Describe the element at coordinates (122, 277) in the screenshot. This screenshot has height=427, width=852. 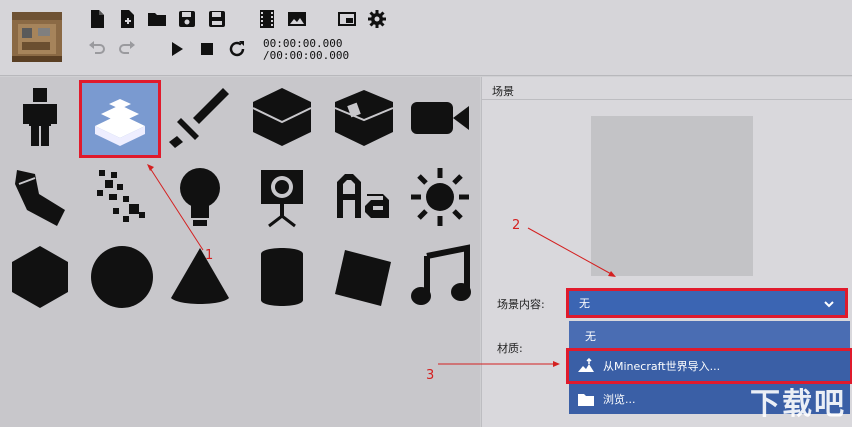
I see `circle-icon` at that location.